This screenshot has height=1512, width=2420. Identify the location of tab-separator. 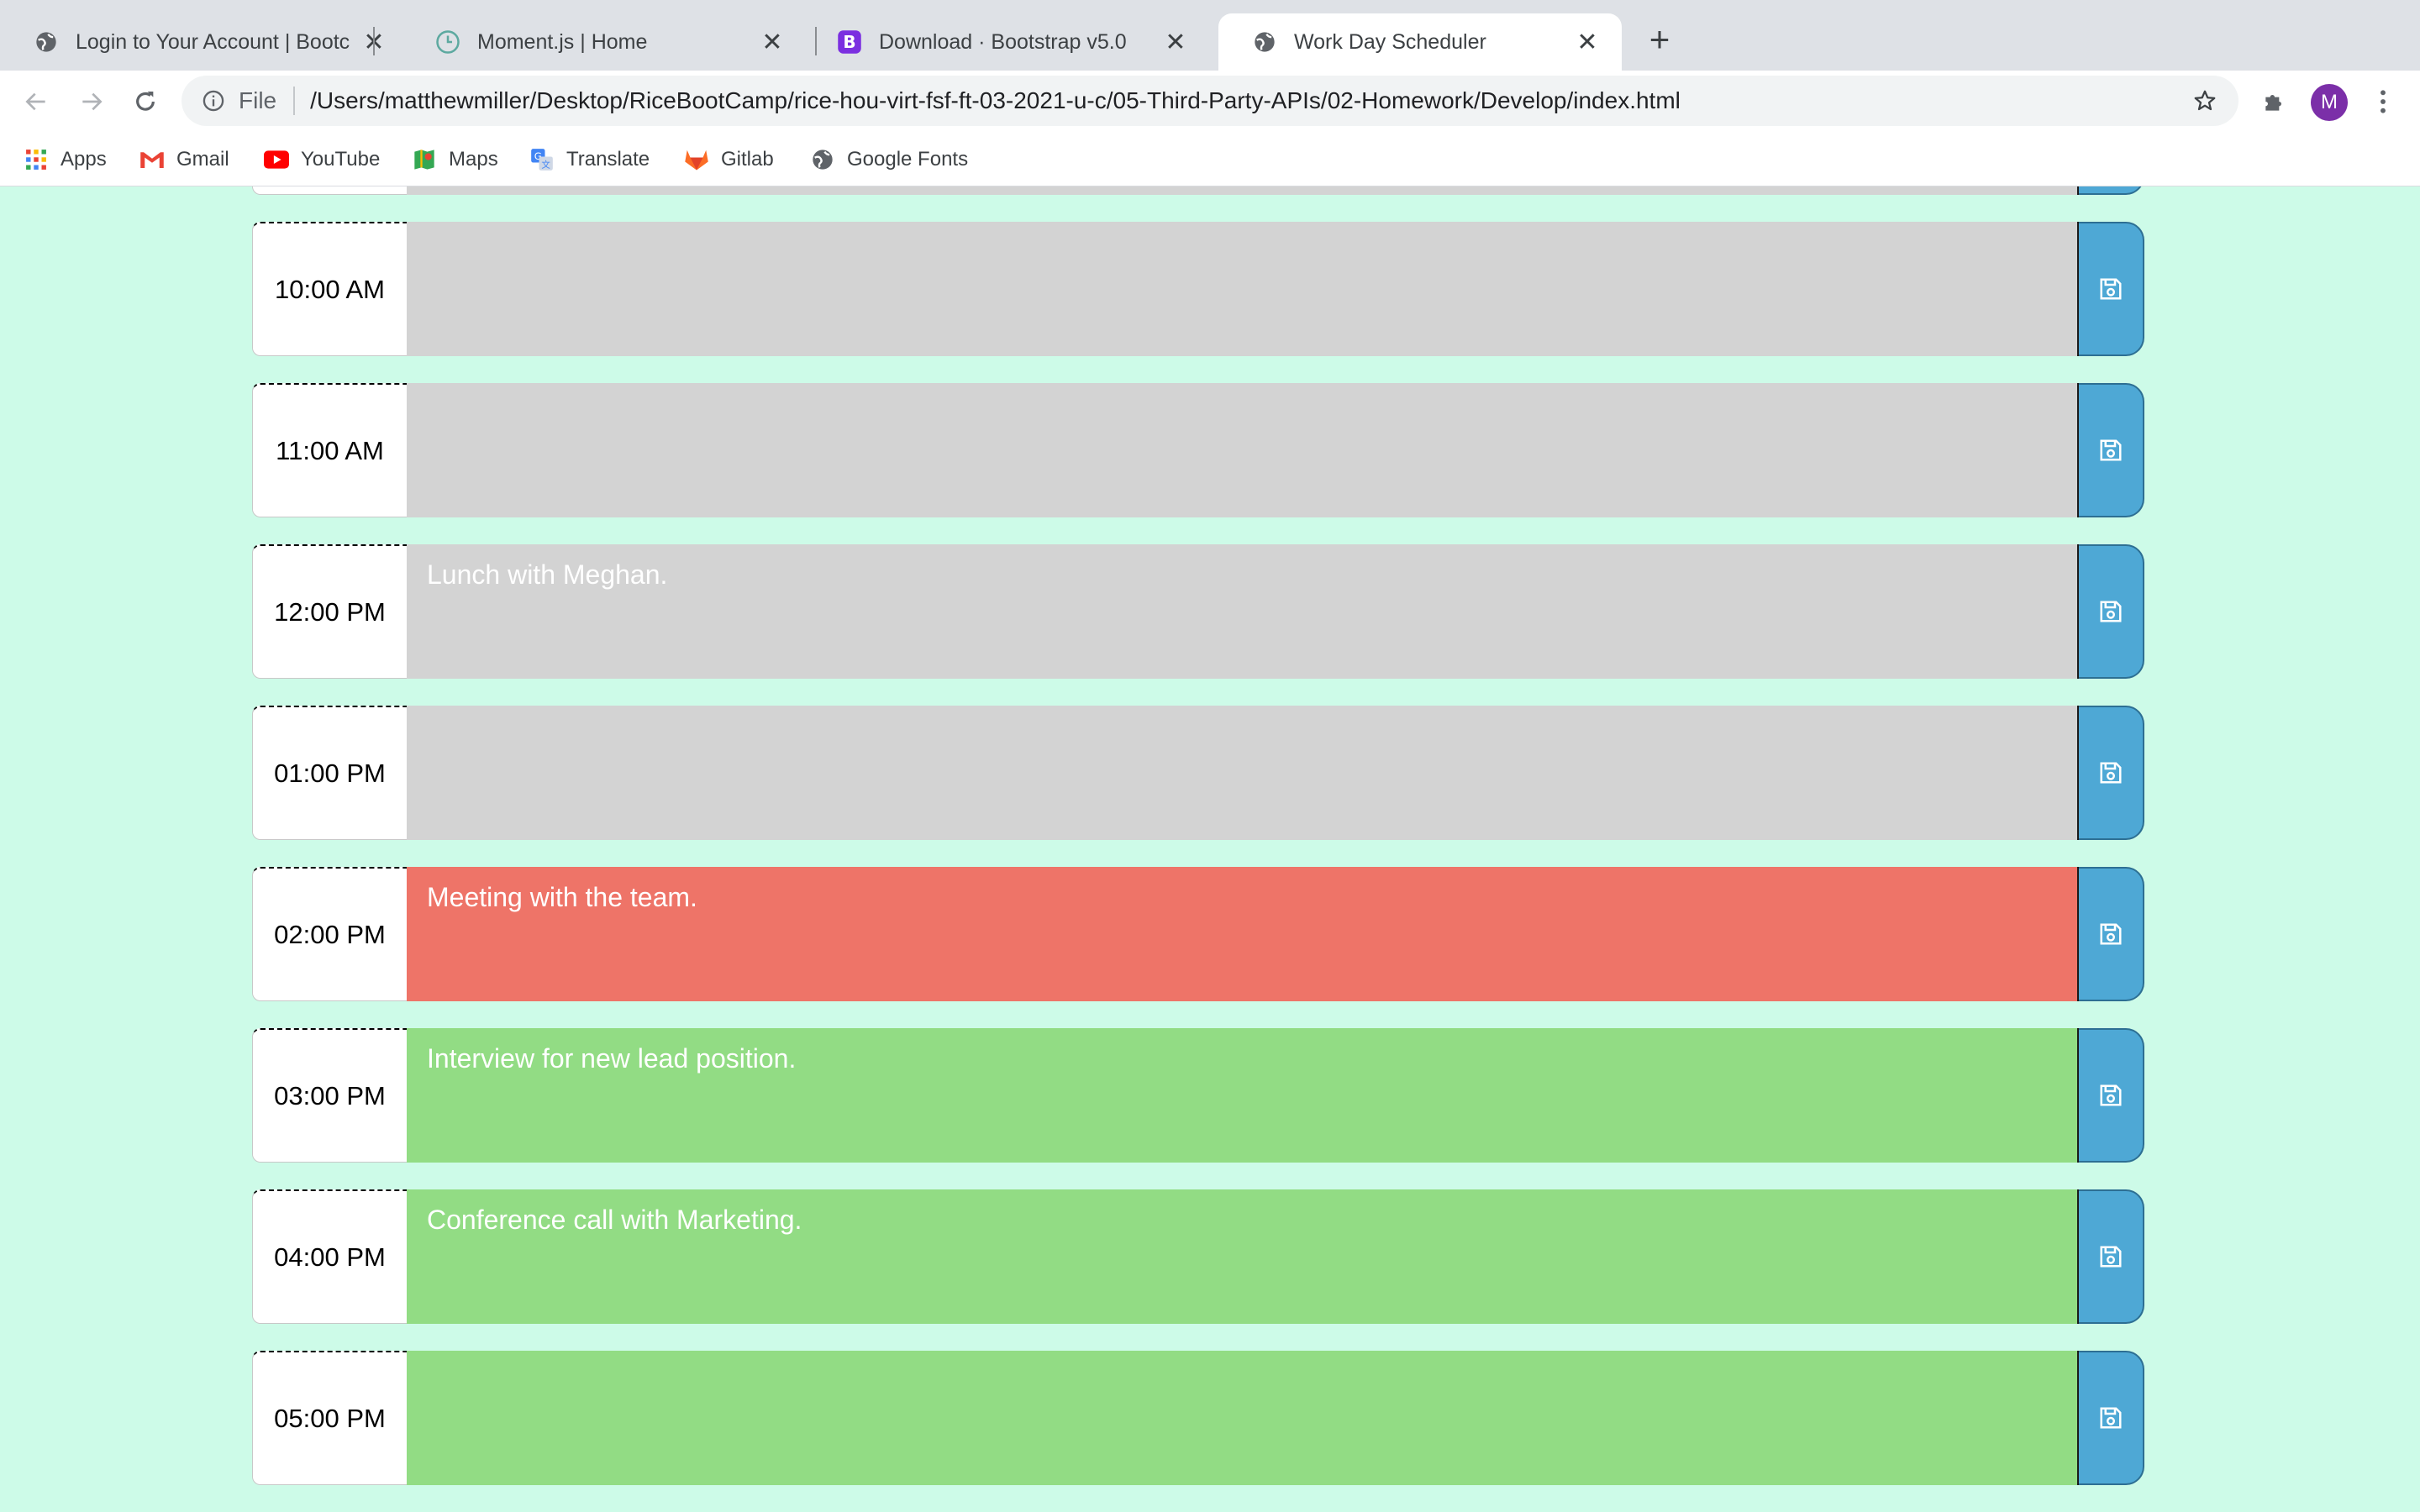
(374, 41).